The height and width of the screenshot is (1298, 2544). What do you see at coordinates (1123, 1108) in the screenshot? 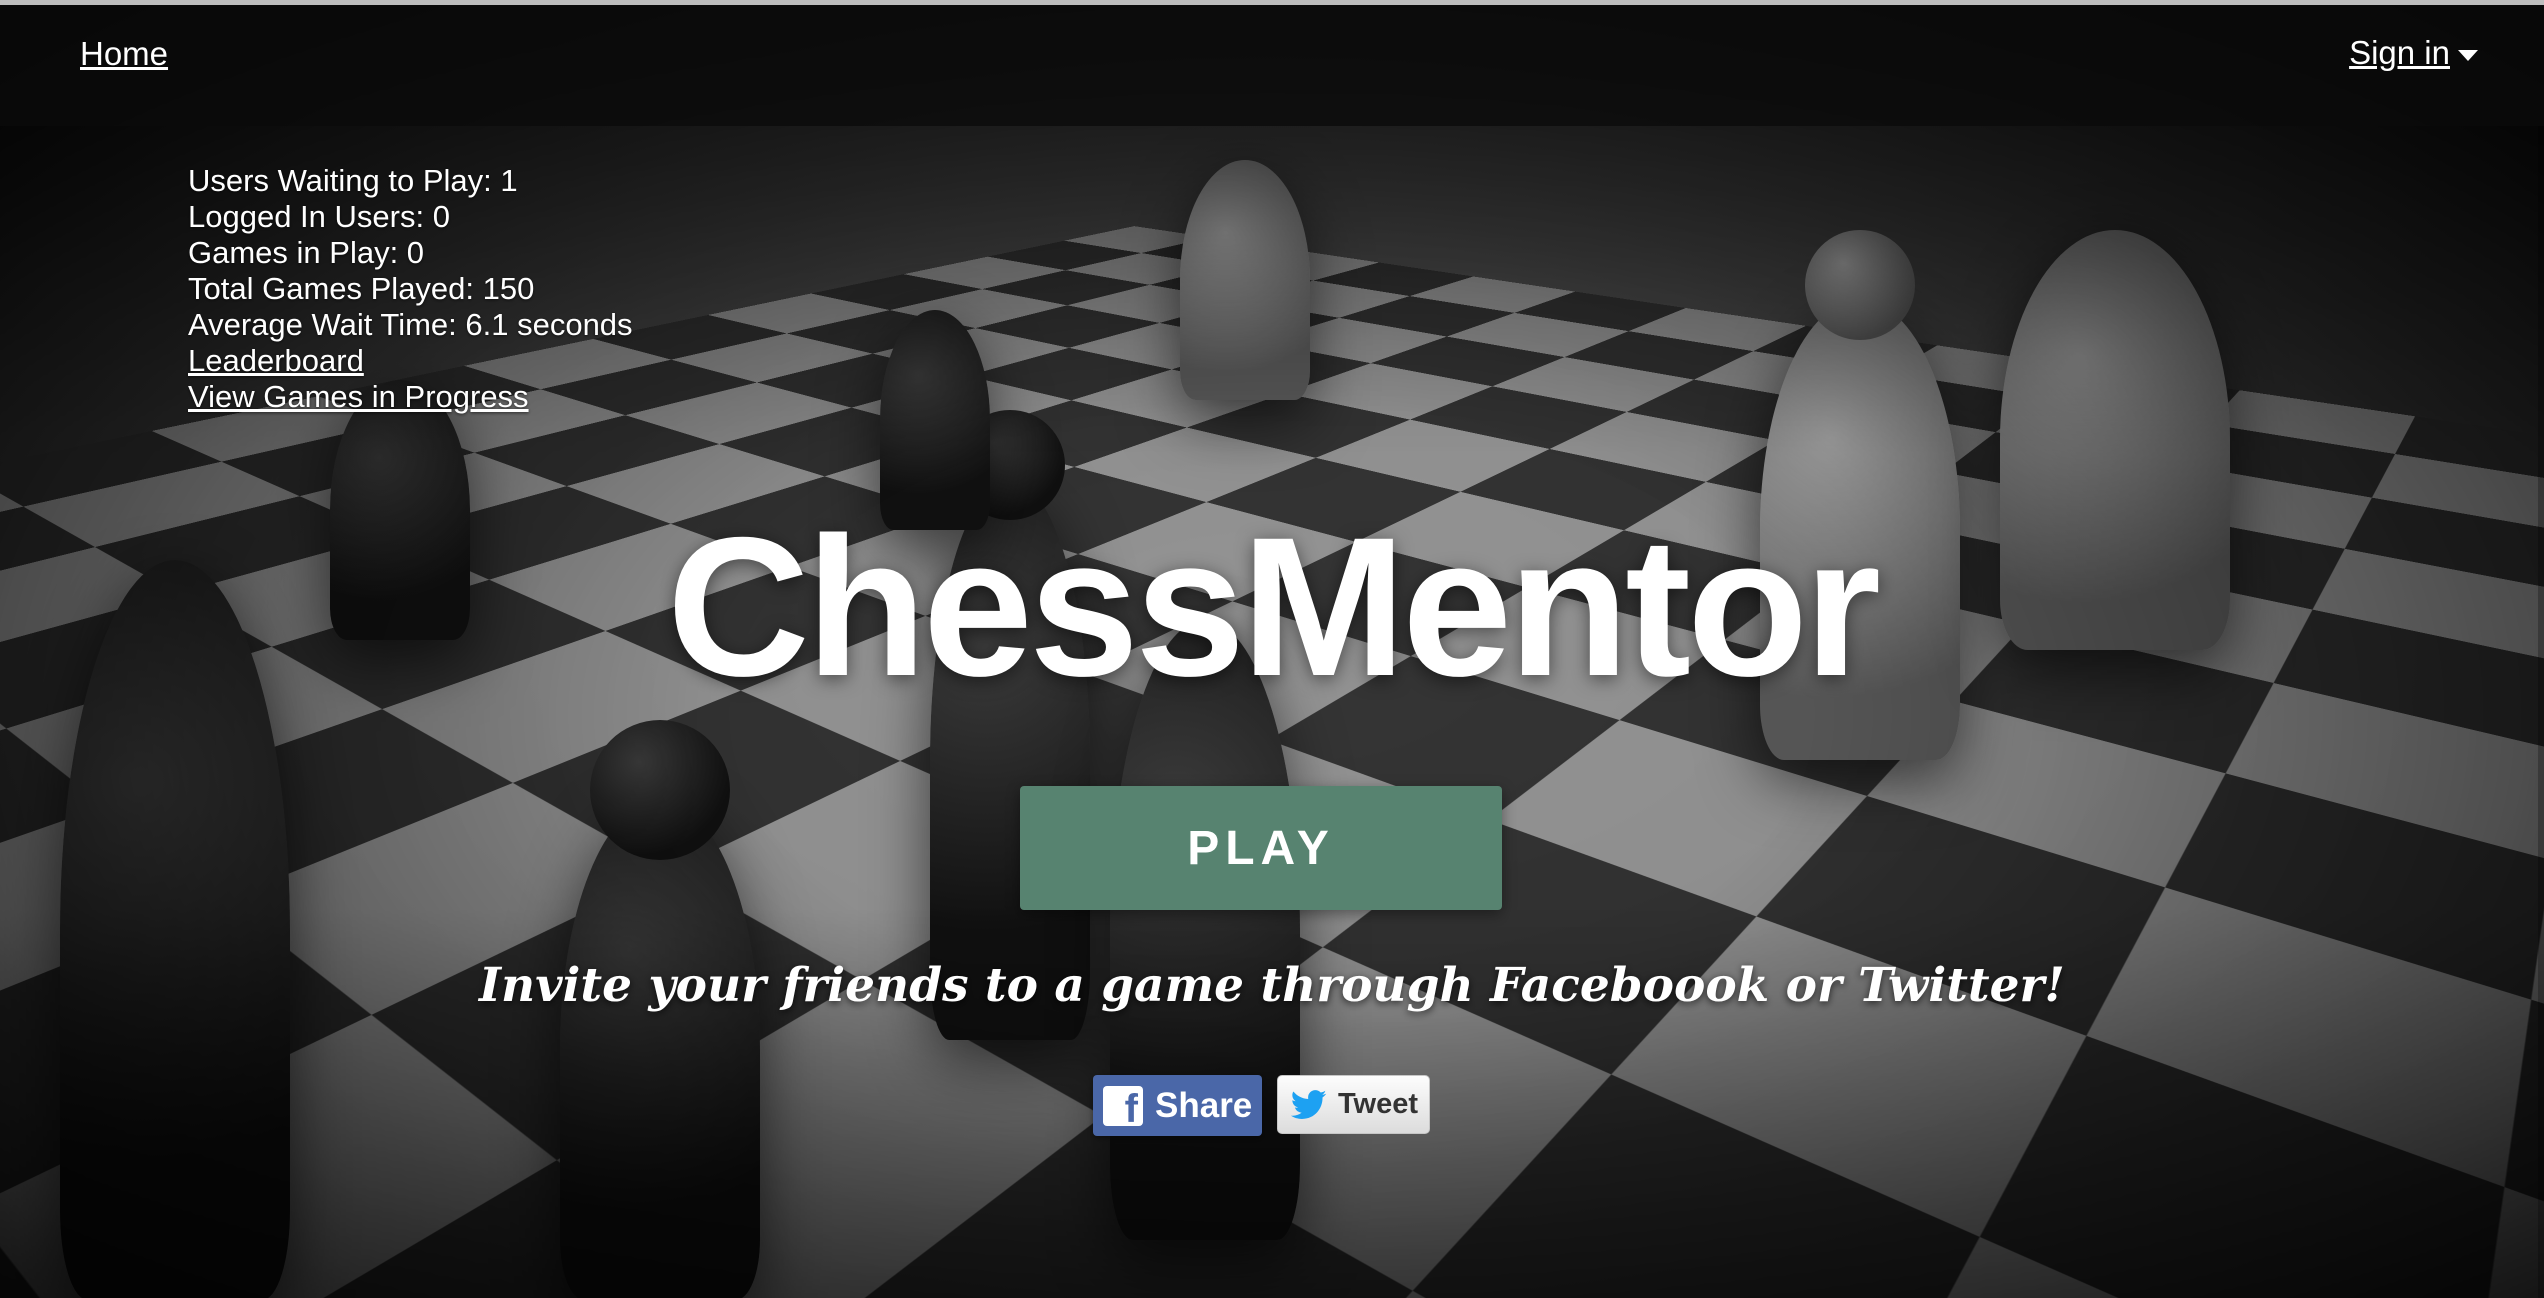
I see `facebook-icon` at bounding box center [1123, 1108].